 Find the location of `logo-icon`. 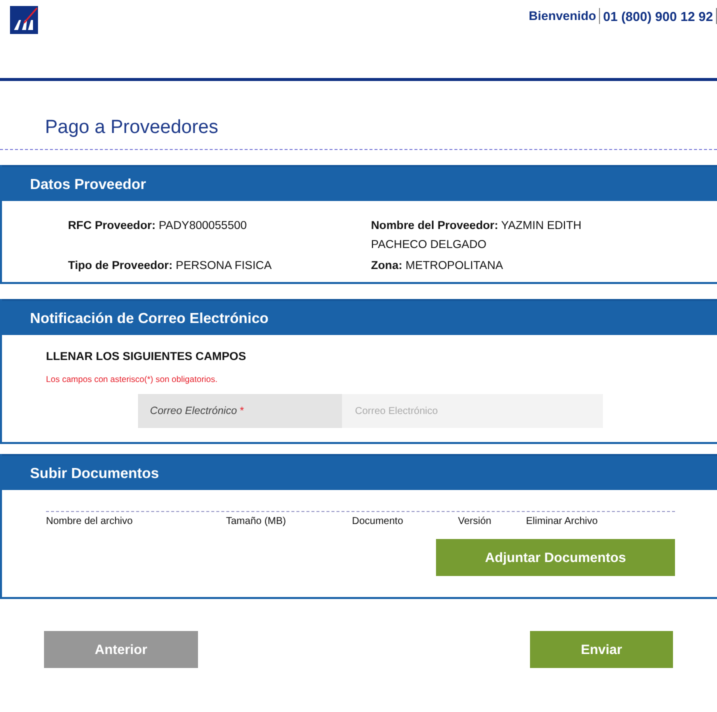

logo-icon is located at coordinates (24, 20).